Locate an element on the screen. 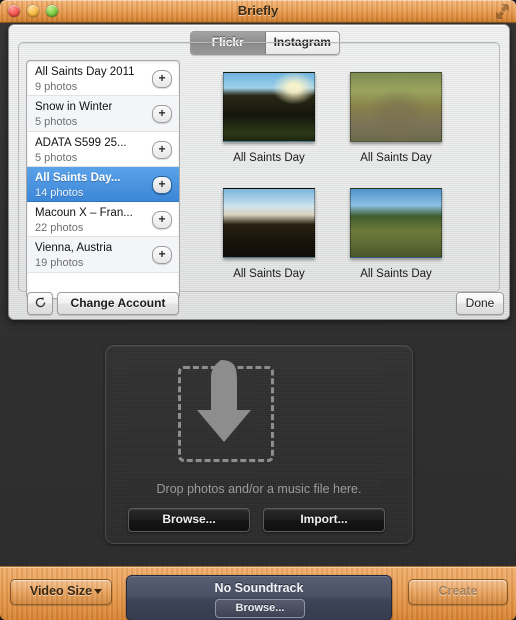 This screenshot has height=620, width=516. album-count: 14 photos is located at coordinates (59, 192).